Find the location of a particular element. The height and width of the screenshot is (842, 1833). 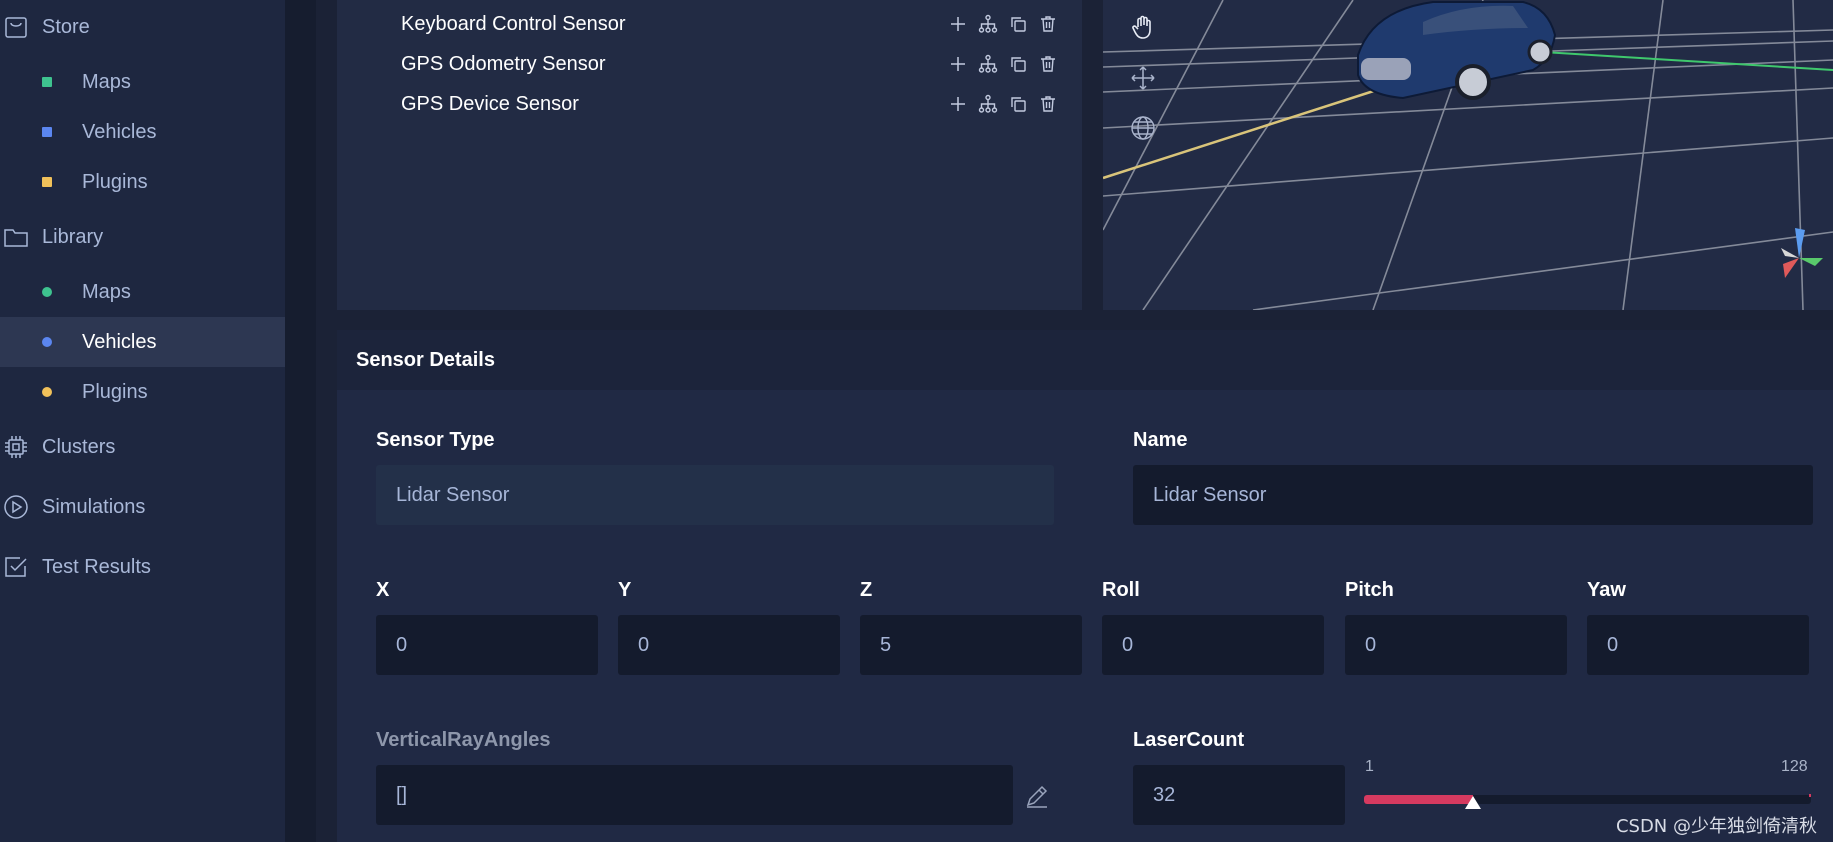

slider-end-marker is located at coordinates (1810, 795).